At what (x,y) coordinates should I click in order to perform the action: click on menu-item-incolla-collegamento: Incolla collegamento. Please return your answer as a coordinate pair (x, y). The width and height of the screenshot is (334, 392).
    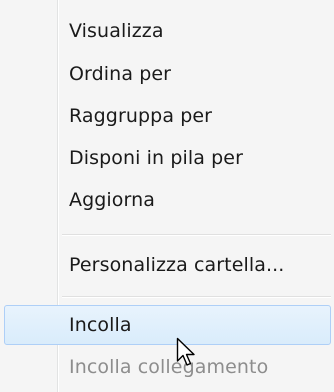
    Looking at the image, I should click on (167, 367).